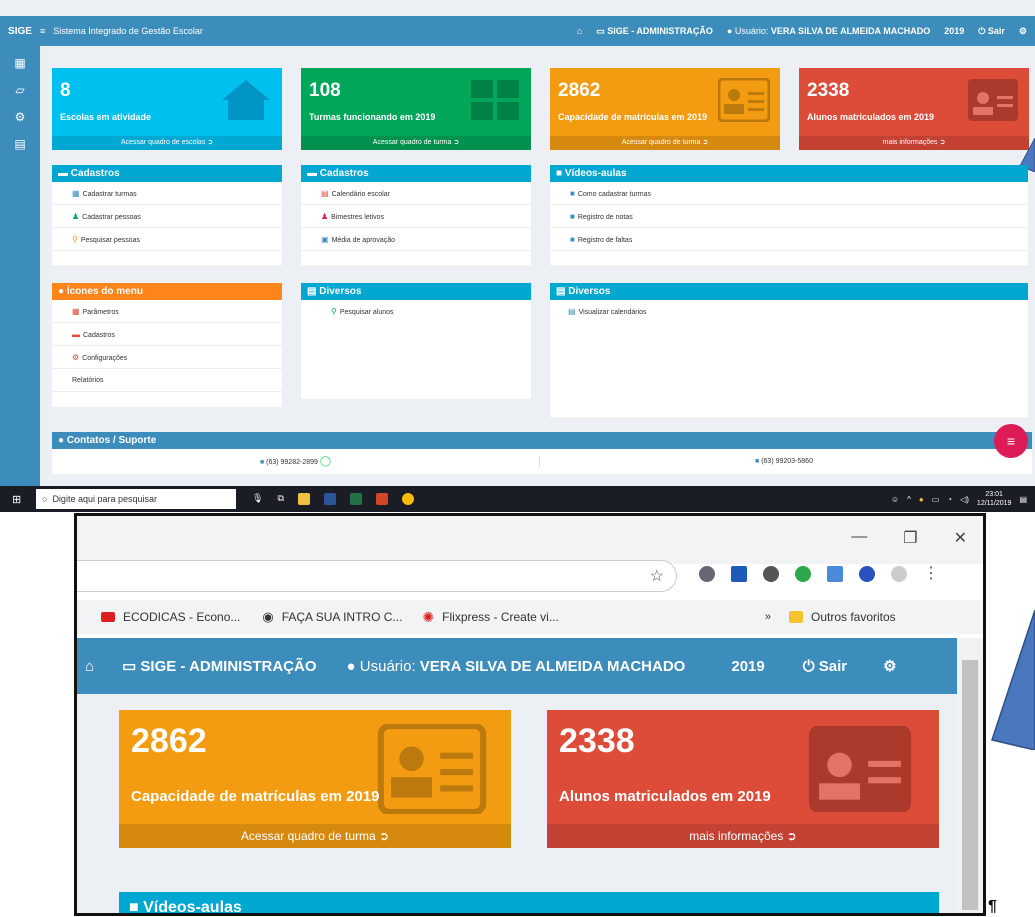 The width and height of the screenshot is (1035, 917). What do you see at coordinates (768, 617) in the screenshot?
I see `bookmarks-overflow: »` at bounding box center [768, 617].